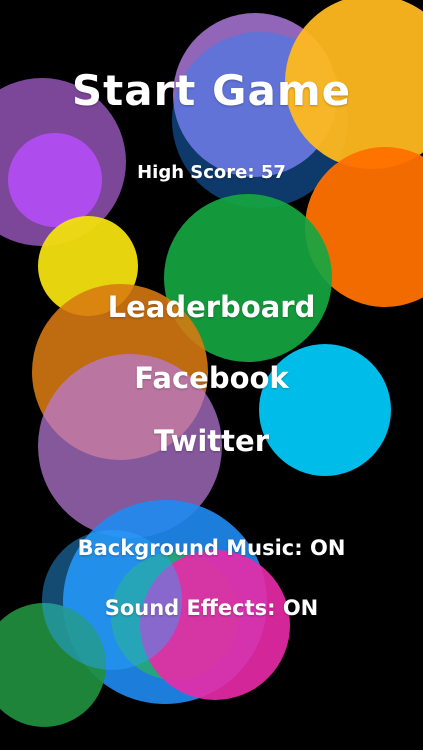 This screenshot has width=423, height=750. Describe the element at coordinates (211, 90) in the screenshot. I see `start-game-button: Start Game` at that location.